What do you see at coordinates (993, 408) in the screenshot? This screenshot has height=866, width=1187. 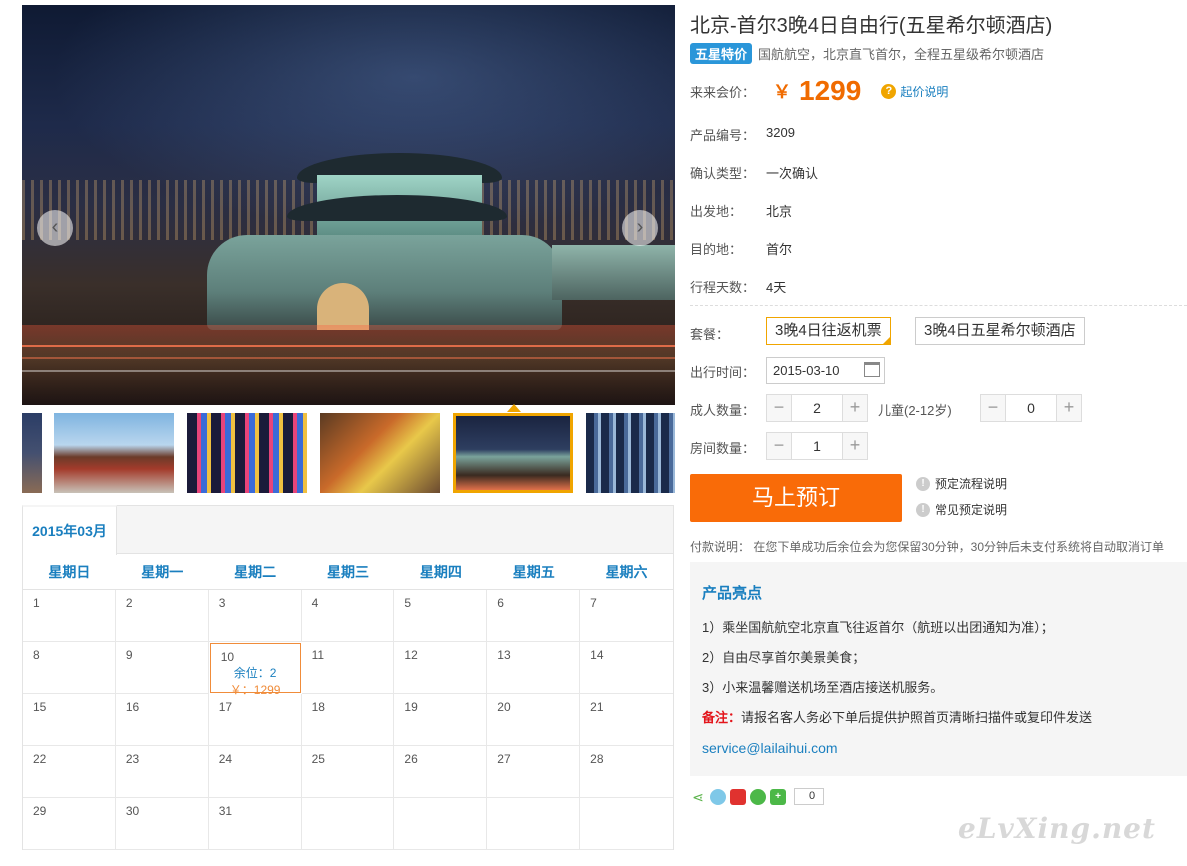 I see `child-minus-button: −` at bounding box center [993, 408].